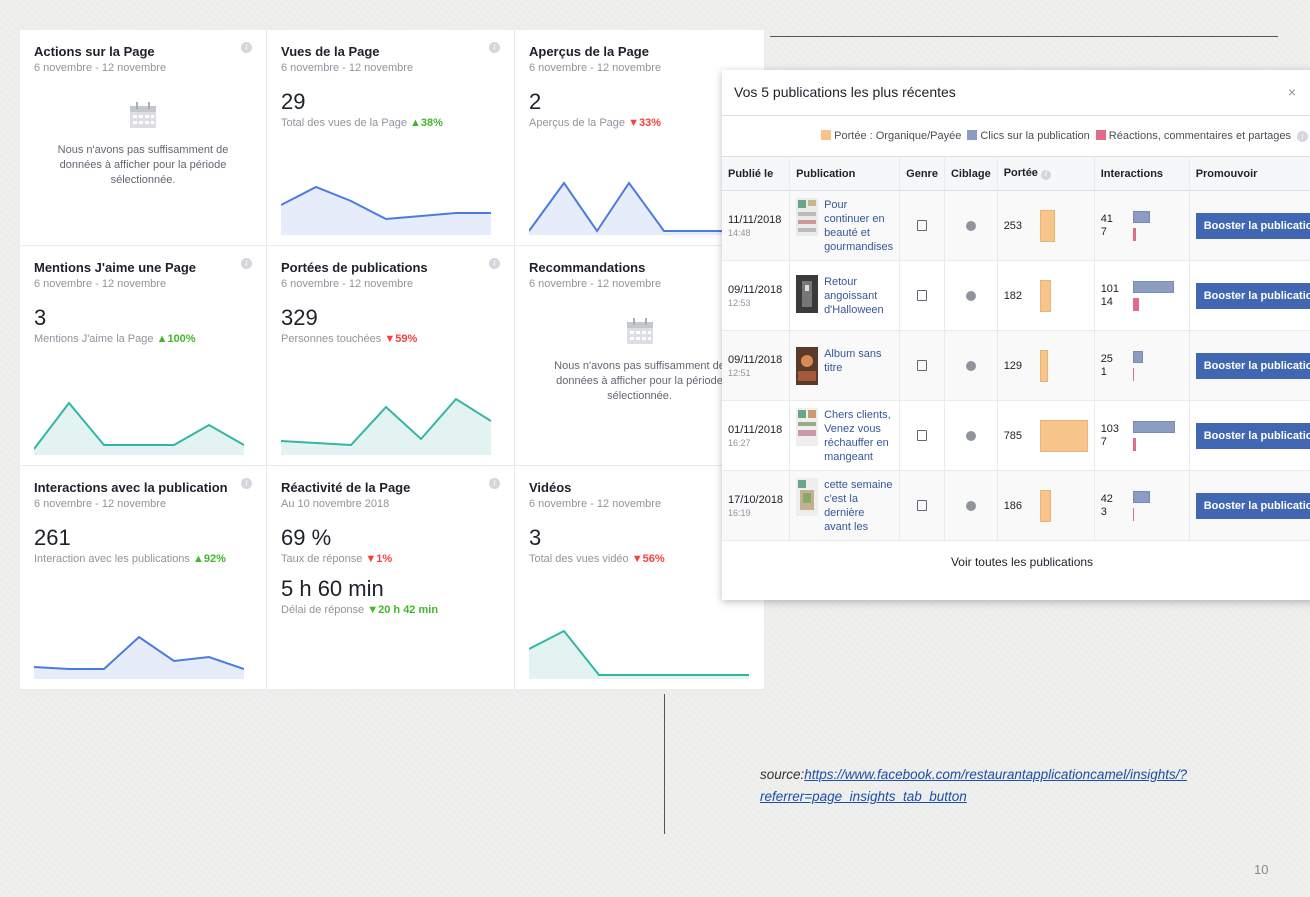 The height and width of the screenshot is (897, 1310). What do you see at coordinates (1013, 505) in the screenshot?
I see `reach-value: 186` at bounding box center [1013, 505].